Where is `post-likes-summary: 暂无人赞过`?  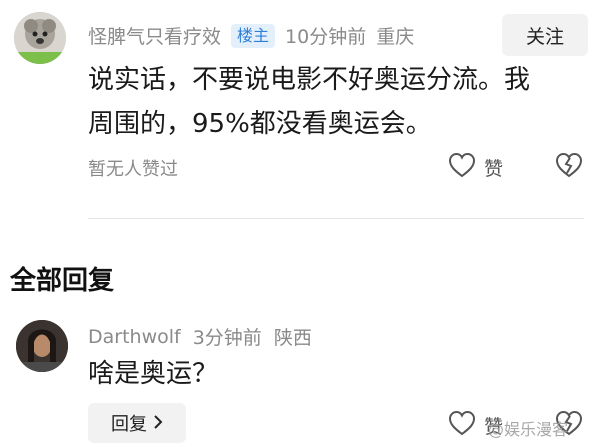 post-likes-summary: 暂无人赞过 is located at coordinates (133, 169).